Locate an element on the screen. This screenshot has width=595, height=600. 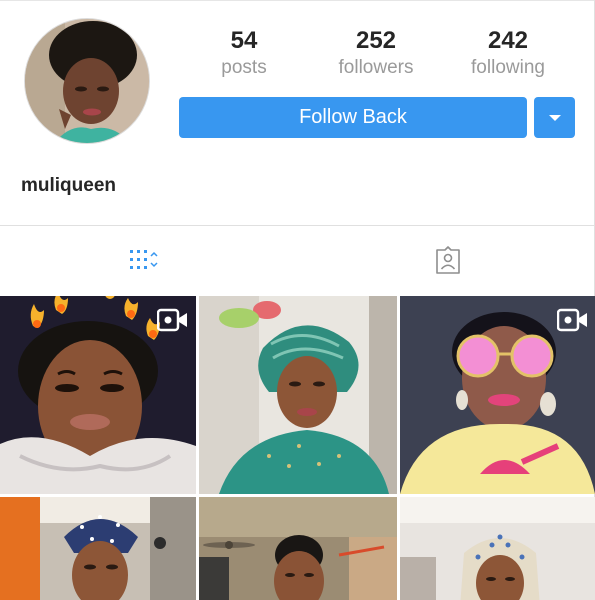
grid-icon is located at coordinates (144, 259).